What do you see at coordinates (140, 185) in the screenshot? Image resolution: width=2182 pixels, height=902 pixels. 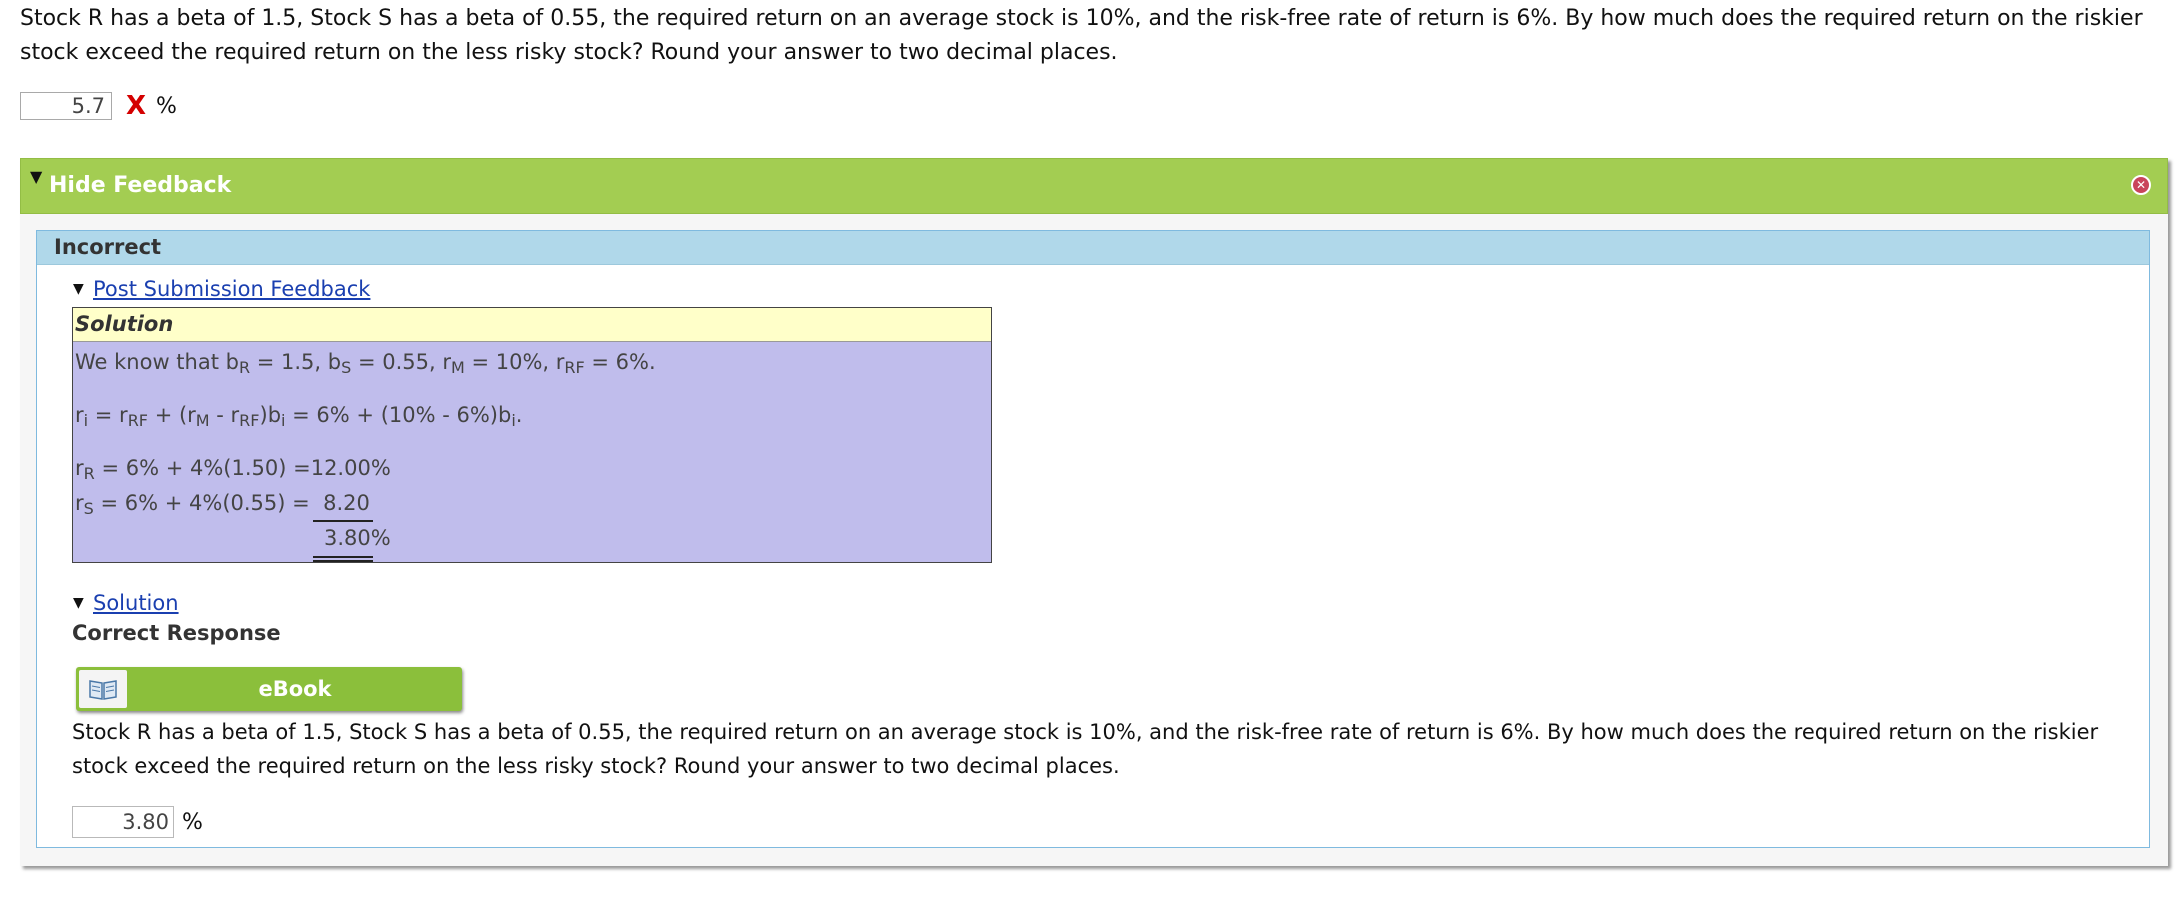 I see `hide-feedback-toggle: Hide Feedback` at bounding box center [140, 185].